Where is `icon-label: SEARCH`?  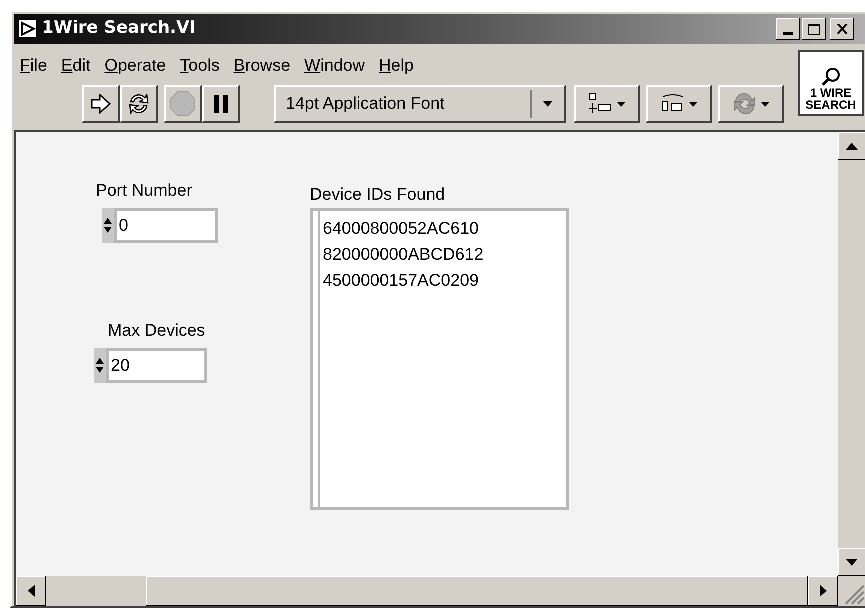 icon-label: SEARCH is located at coordinates (831, 105).